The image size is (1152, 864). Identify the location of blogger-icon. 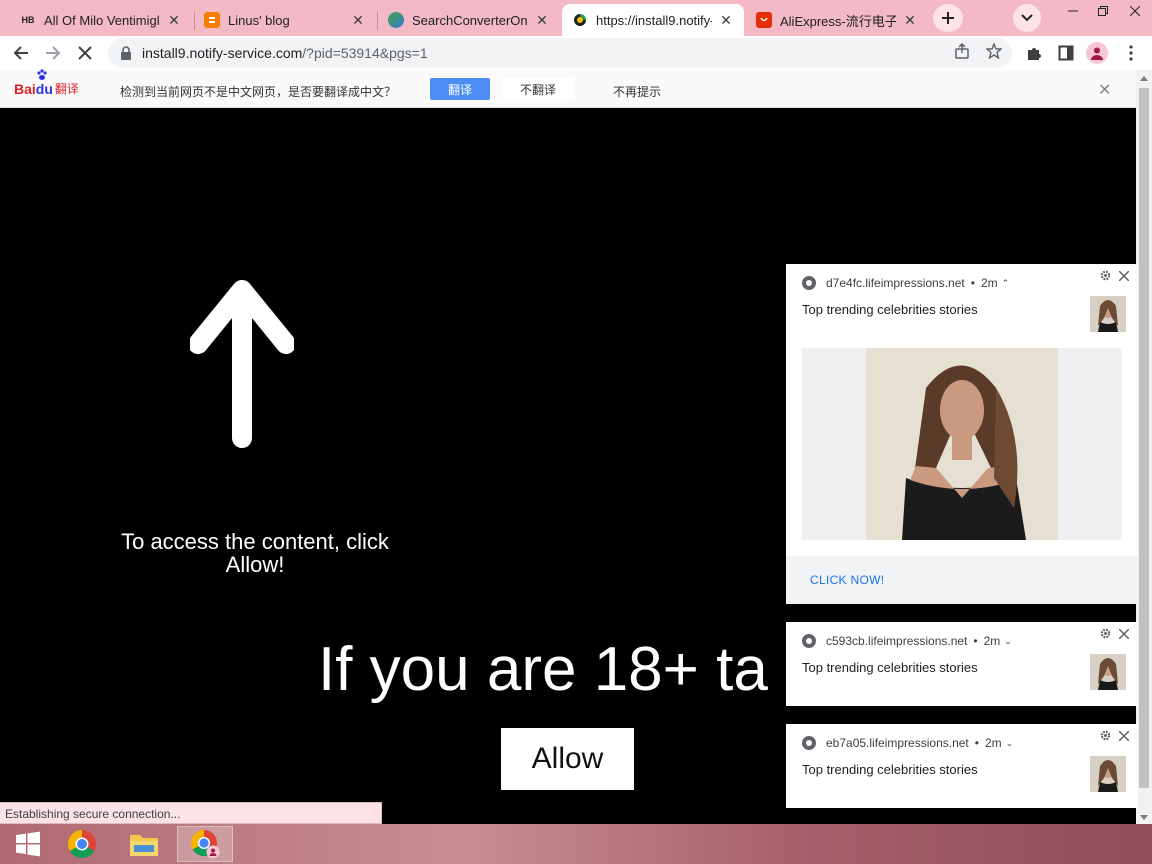
(212, 20).